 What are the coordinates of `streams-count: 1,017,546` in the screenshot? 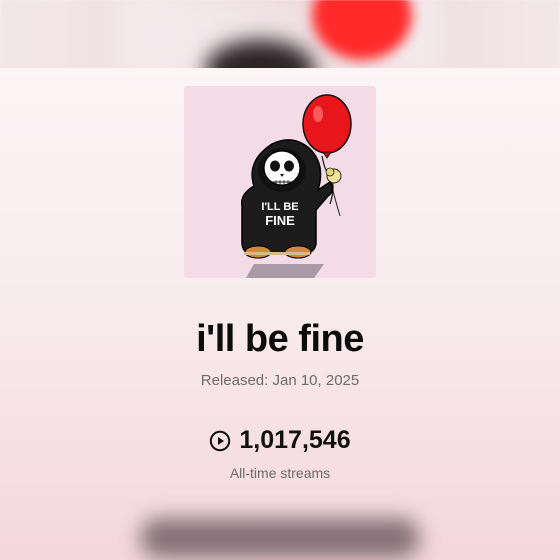 It's located at (295, 440).